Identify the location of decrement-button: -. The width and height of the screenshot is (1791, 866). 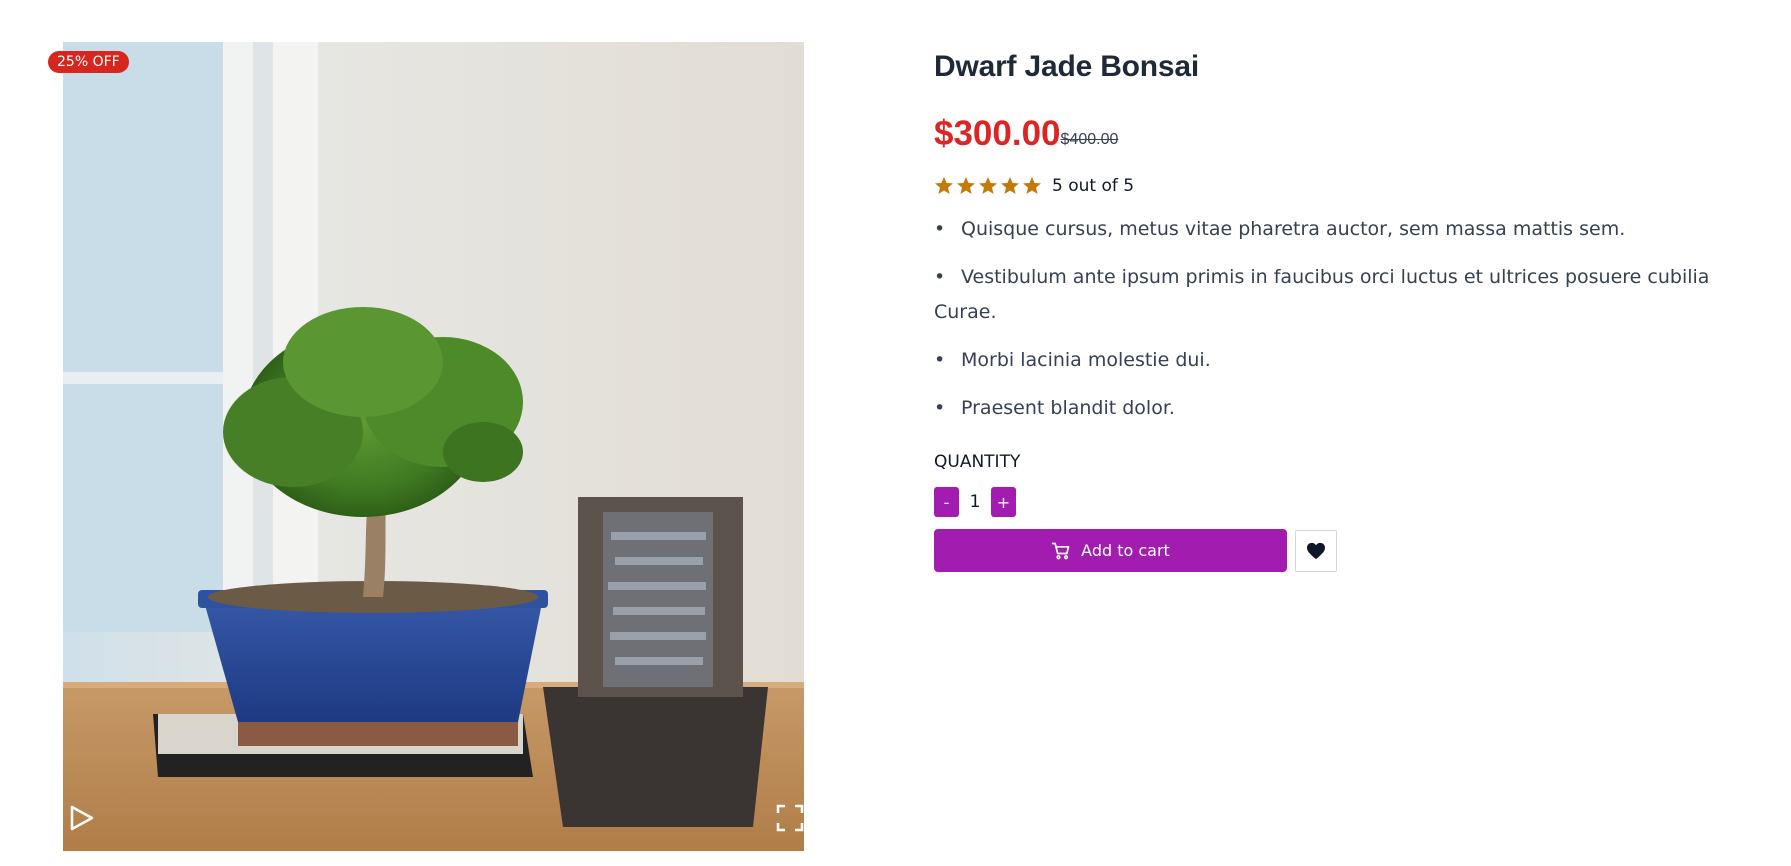
(946, 502).